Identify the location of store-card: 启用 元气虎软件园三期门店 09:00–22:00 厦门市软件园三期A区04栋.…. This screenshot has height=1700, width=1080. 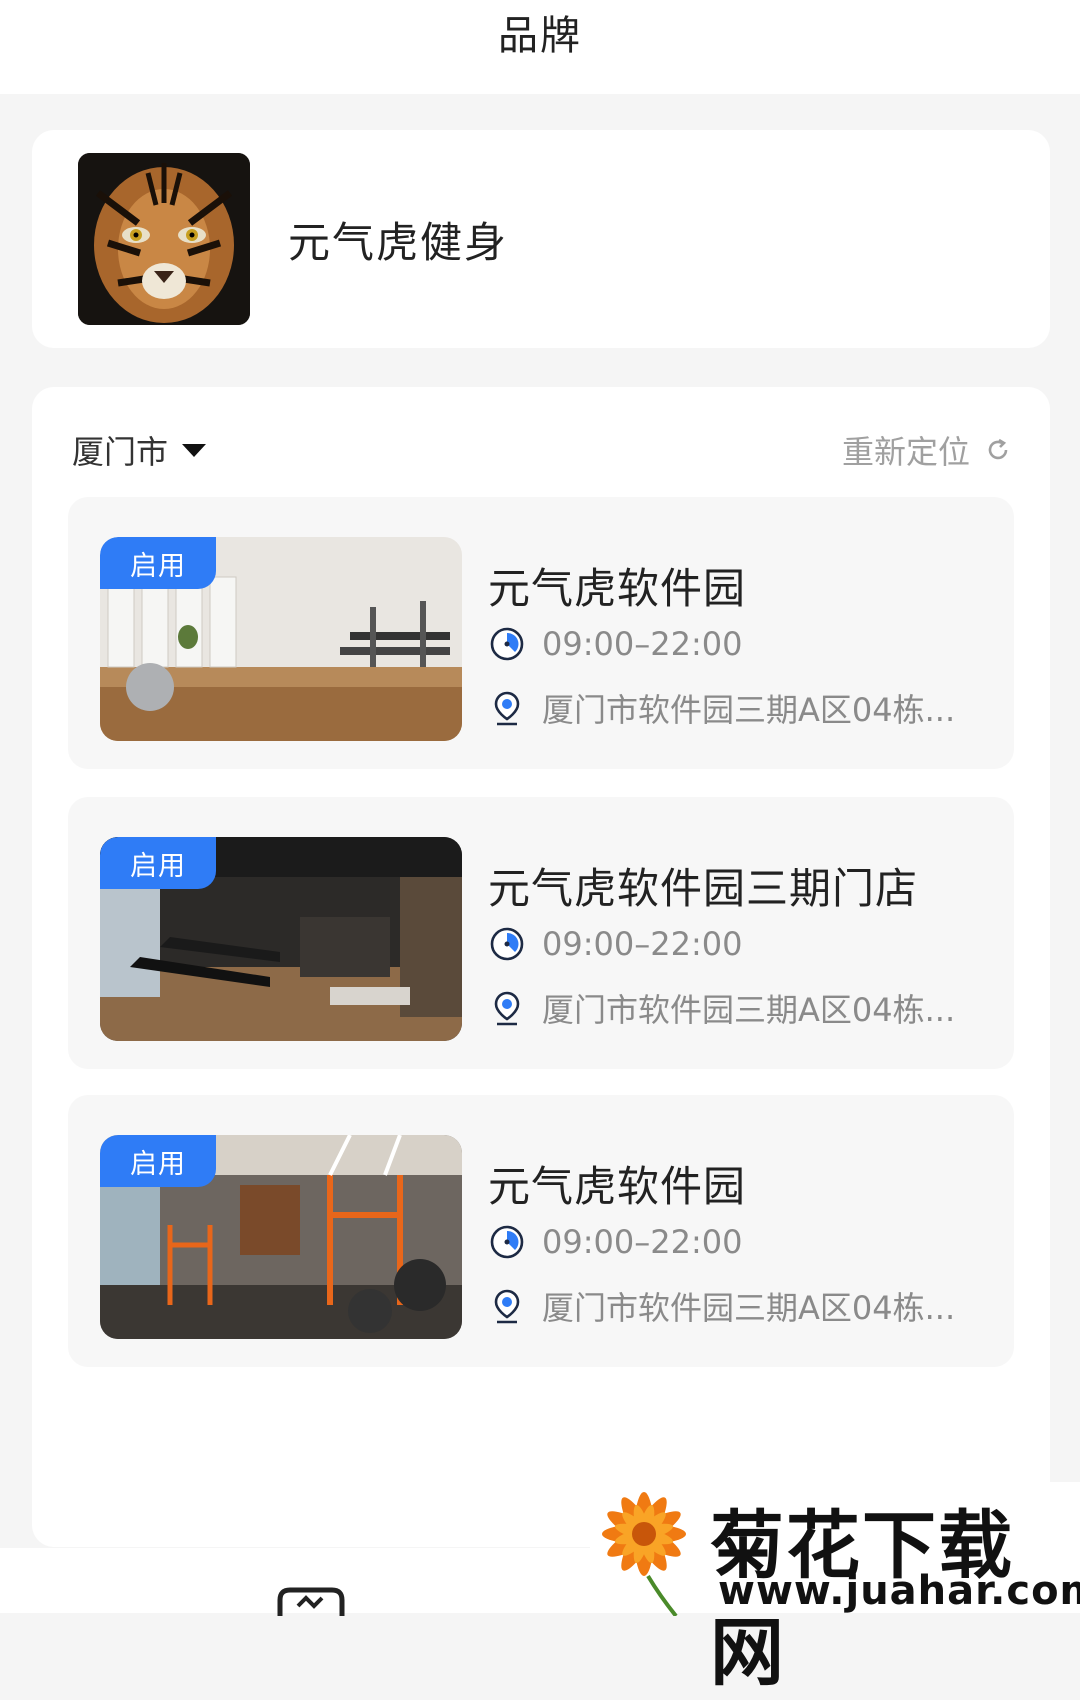
(541, 933).